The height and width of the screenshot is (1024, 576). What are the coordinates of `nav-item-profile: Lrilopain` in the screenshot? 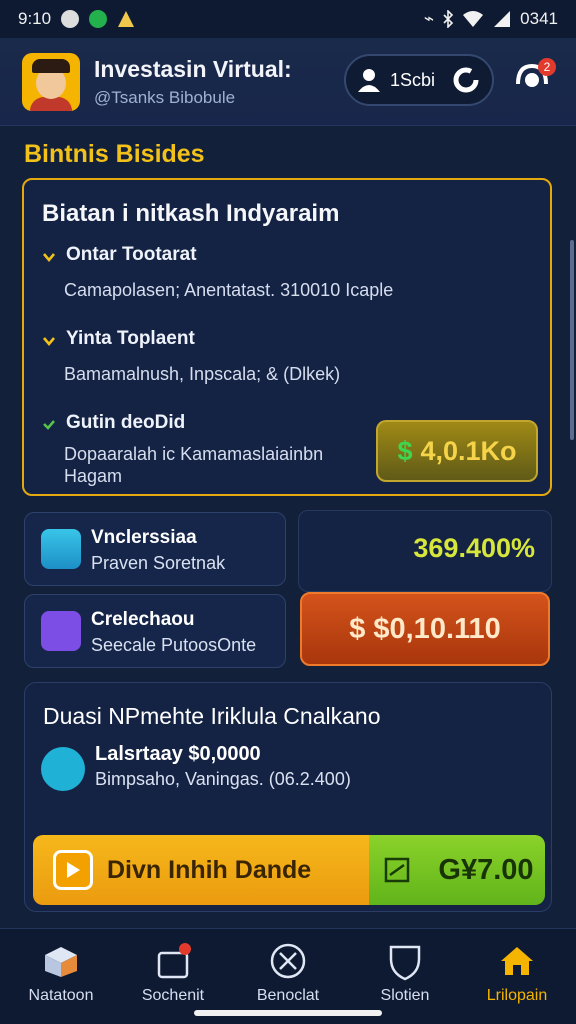 It's located at (517, 979).